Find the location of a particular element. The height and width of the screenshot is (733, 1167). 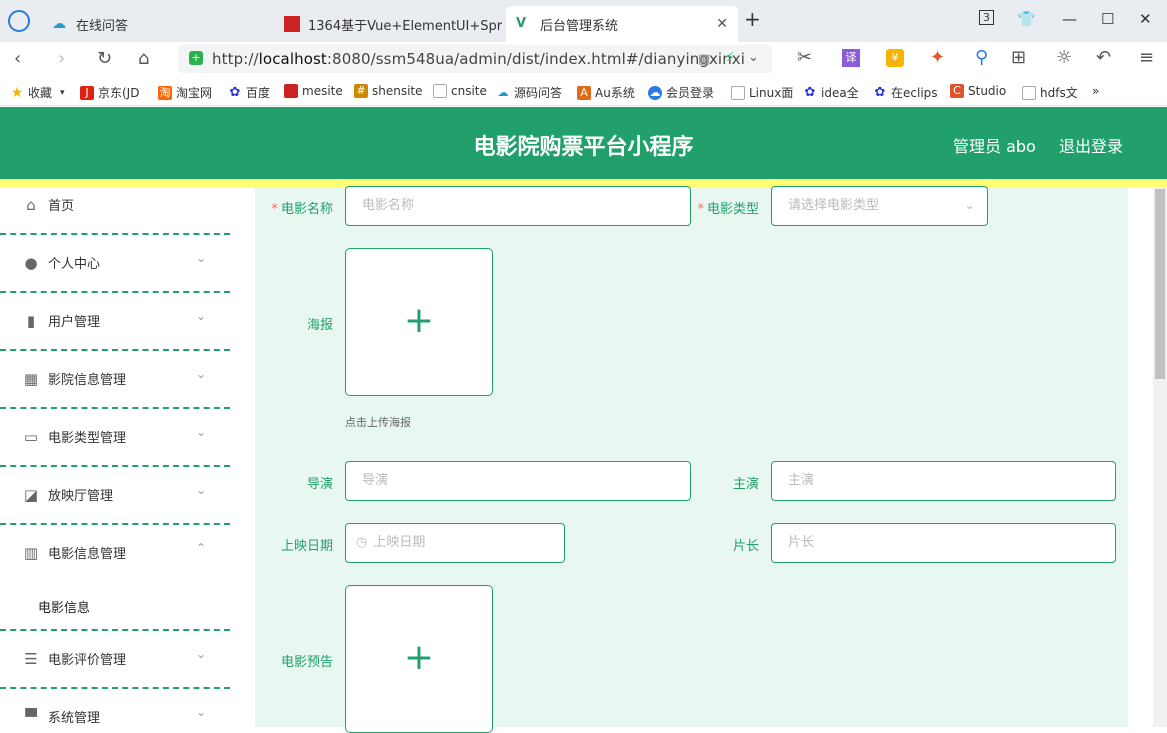

sidebar-item-cinema-management: ▦ 影院信息管理 ⌄ is located at coordinates (116, 380).